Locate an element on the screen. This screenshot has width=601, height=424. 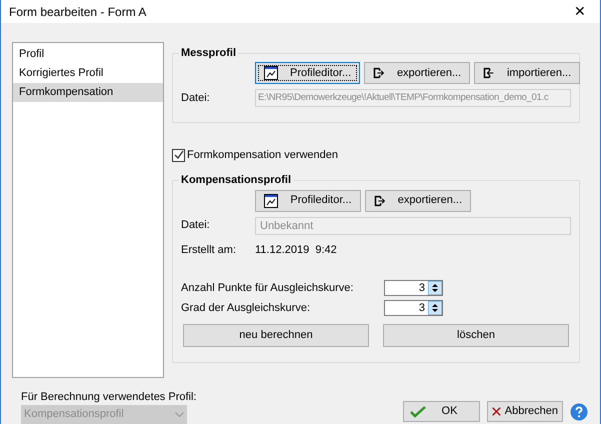
checkbox-label: Formkompensation verwenden is located at coordinates (262, 155).